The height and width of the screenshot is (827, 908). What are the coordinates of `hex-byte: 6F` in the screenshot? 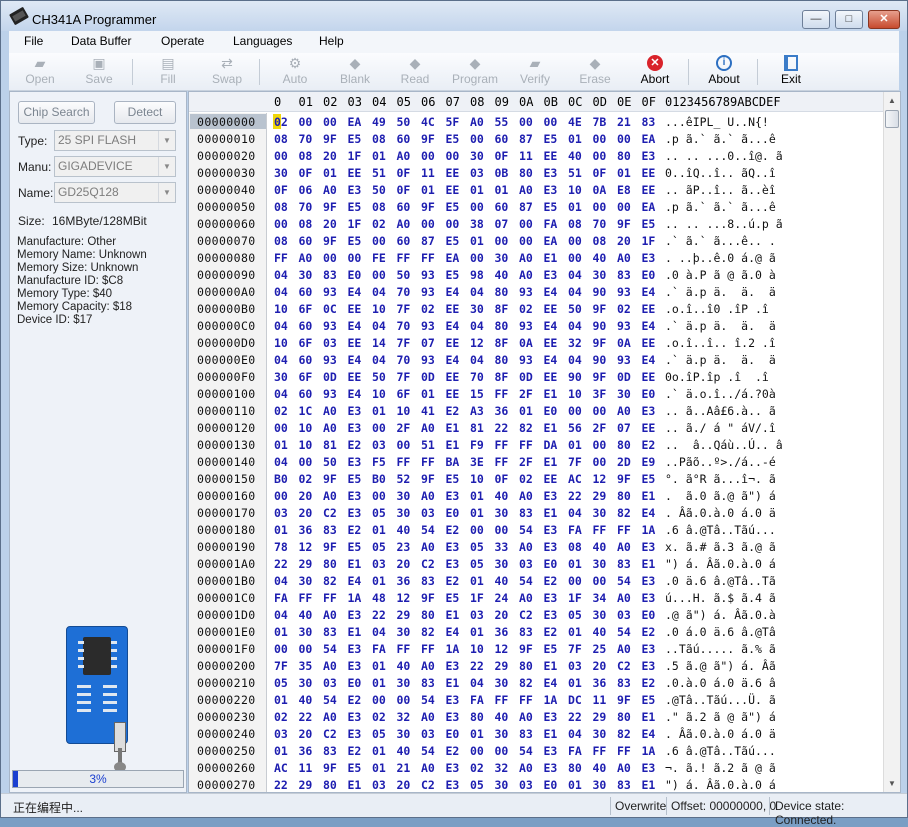 It's located at (306, 377).